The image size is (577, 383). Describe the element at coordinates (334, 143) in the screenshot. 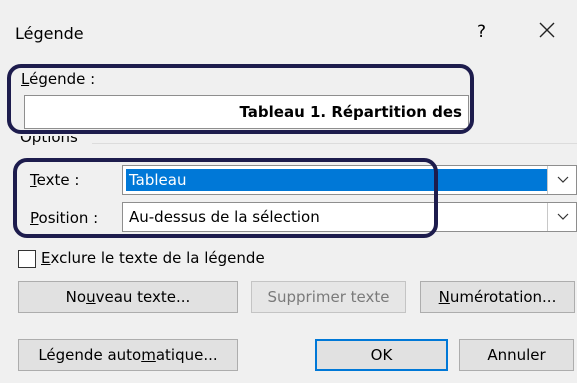

I see `options-group-line` at that location.